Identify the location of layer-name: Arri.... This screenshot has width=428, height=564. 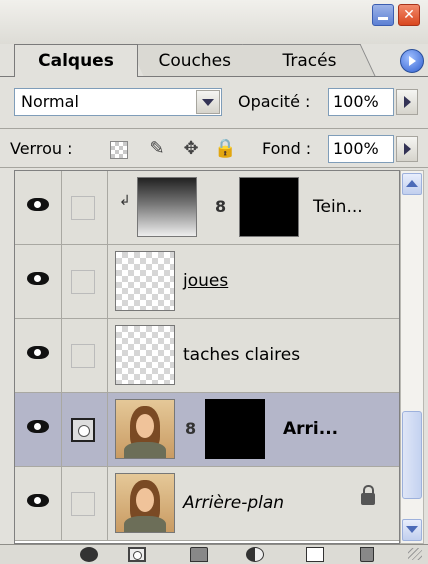
(310, 429).